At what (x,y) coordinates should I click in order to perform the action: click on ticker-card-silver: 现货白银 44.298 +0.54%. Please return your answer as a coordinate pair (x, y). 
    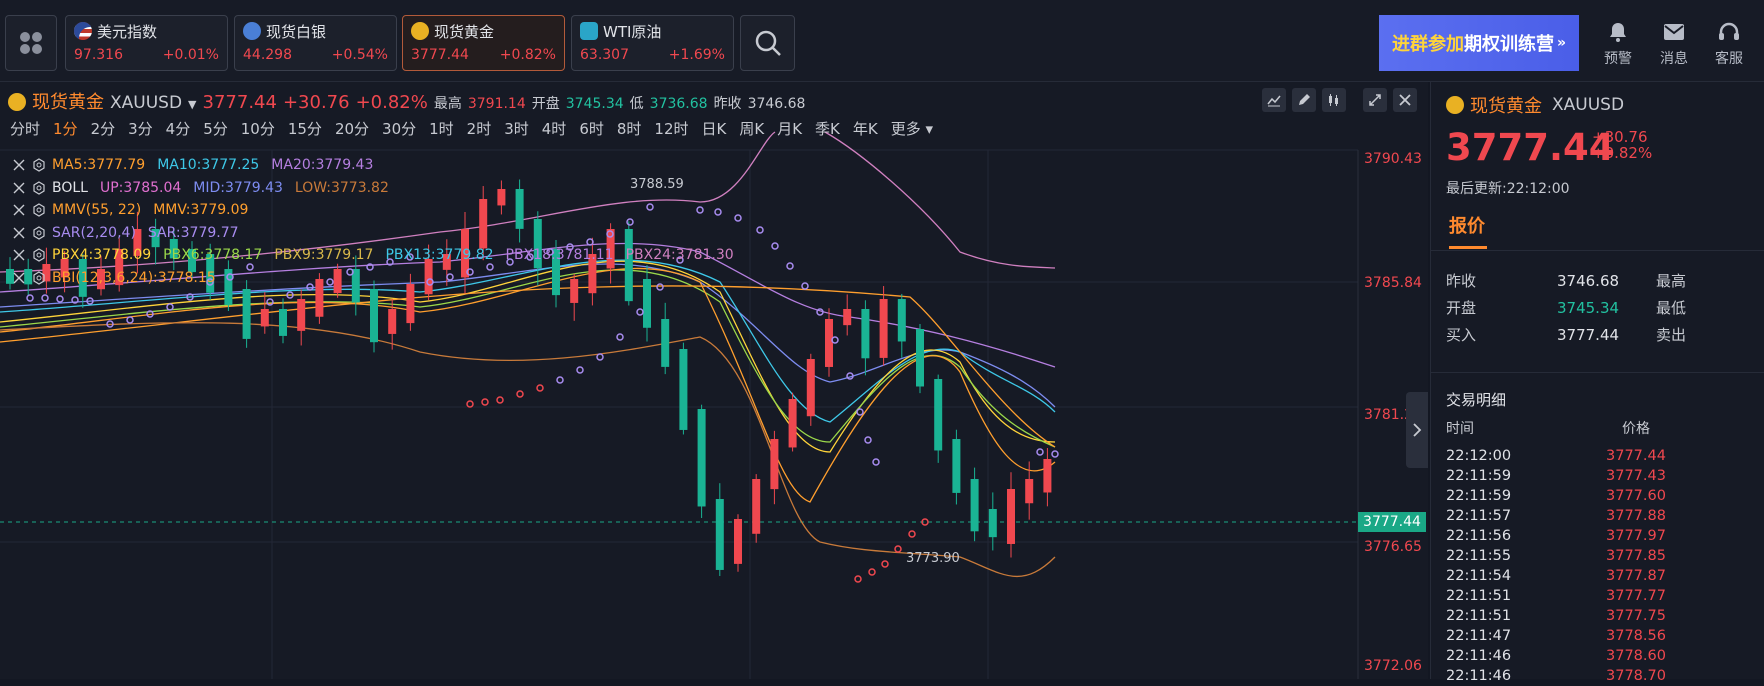
    Looking at the image, I should click on (315, 43).